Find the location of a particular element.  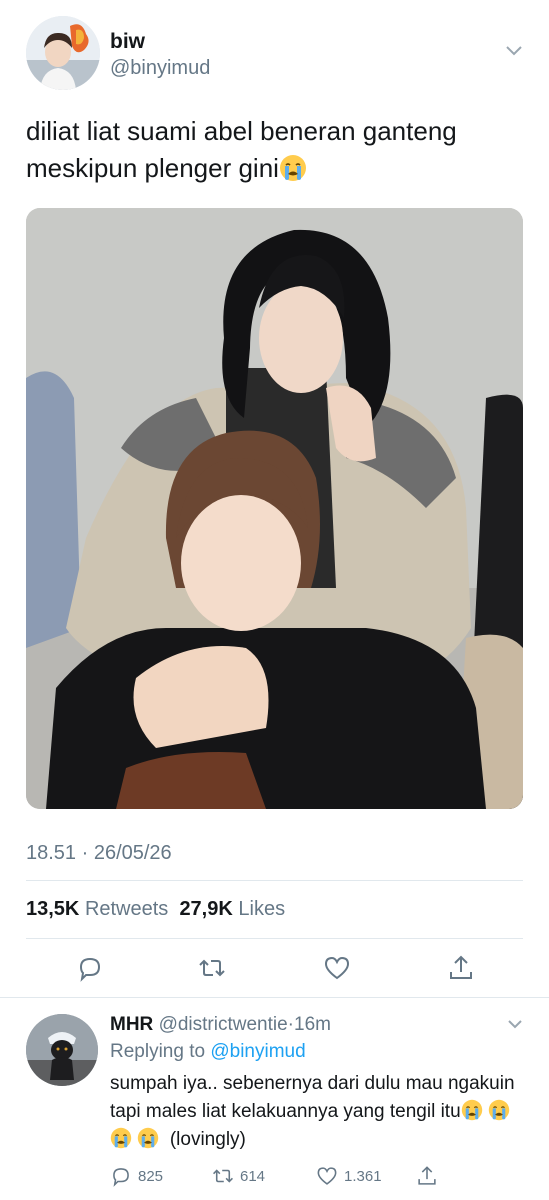

reply-text-suffix: (lovingly) is located at coordinates (207, 1139).